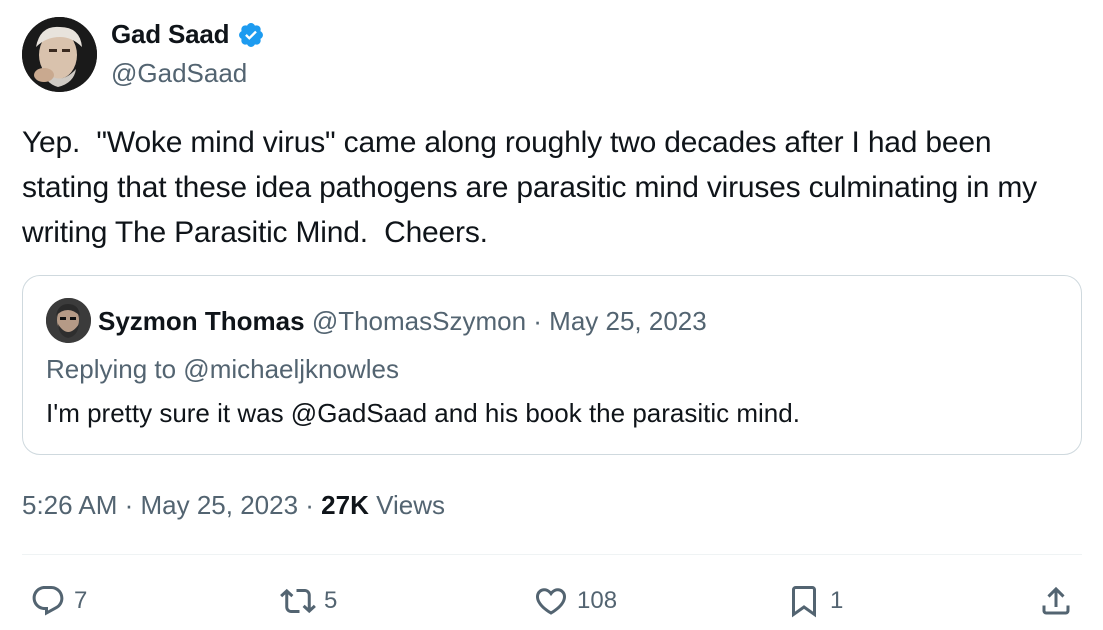 The image size is (1103, 630). What do you see at coordinates (81, 600) in the screenshot?
I see `reply-count: 7` at bounding box center [81, 600].